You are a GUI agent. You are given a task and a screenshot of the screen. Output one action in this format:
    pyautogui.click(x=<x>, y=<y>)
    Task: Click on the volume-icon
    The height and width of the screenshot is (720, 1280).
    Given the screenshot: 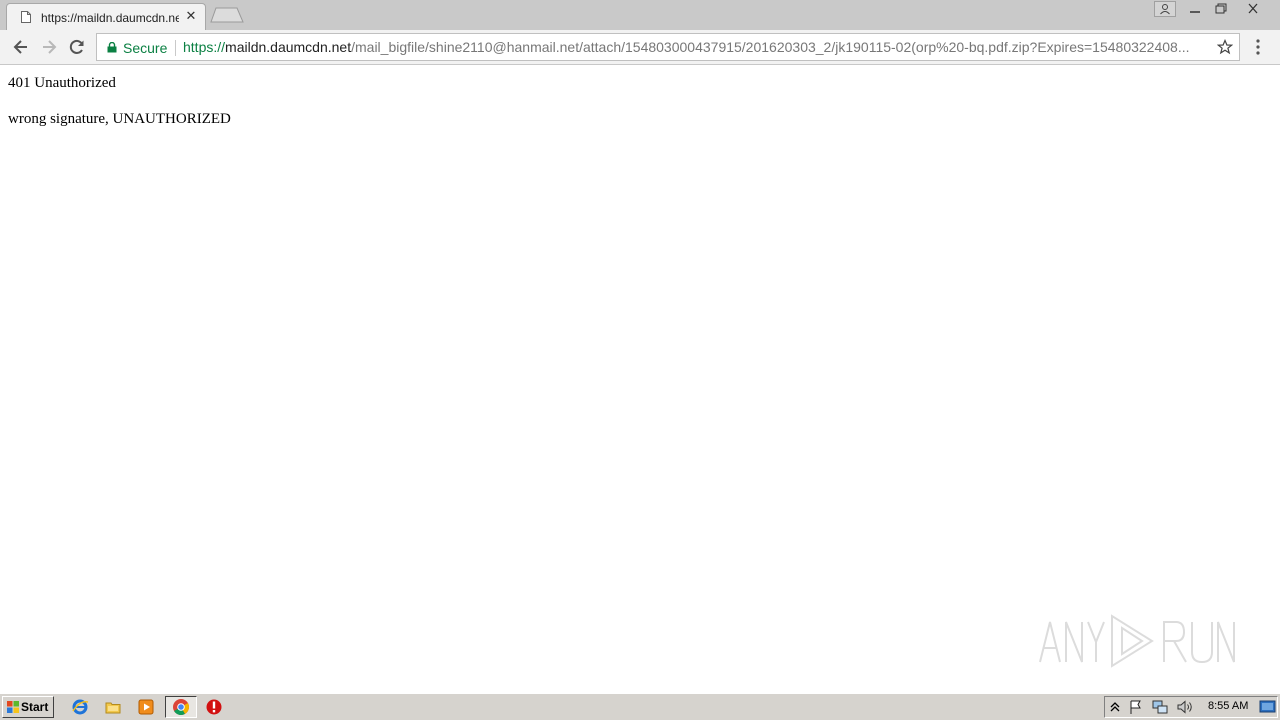 What is the action you would take?
    pyautogui.click(x=1185, y=707)
    